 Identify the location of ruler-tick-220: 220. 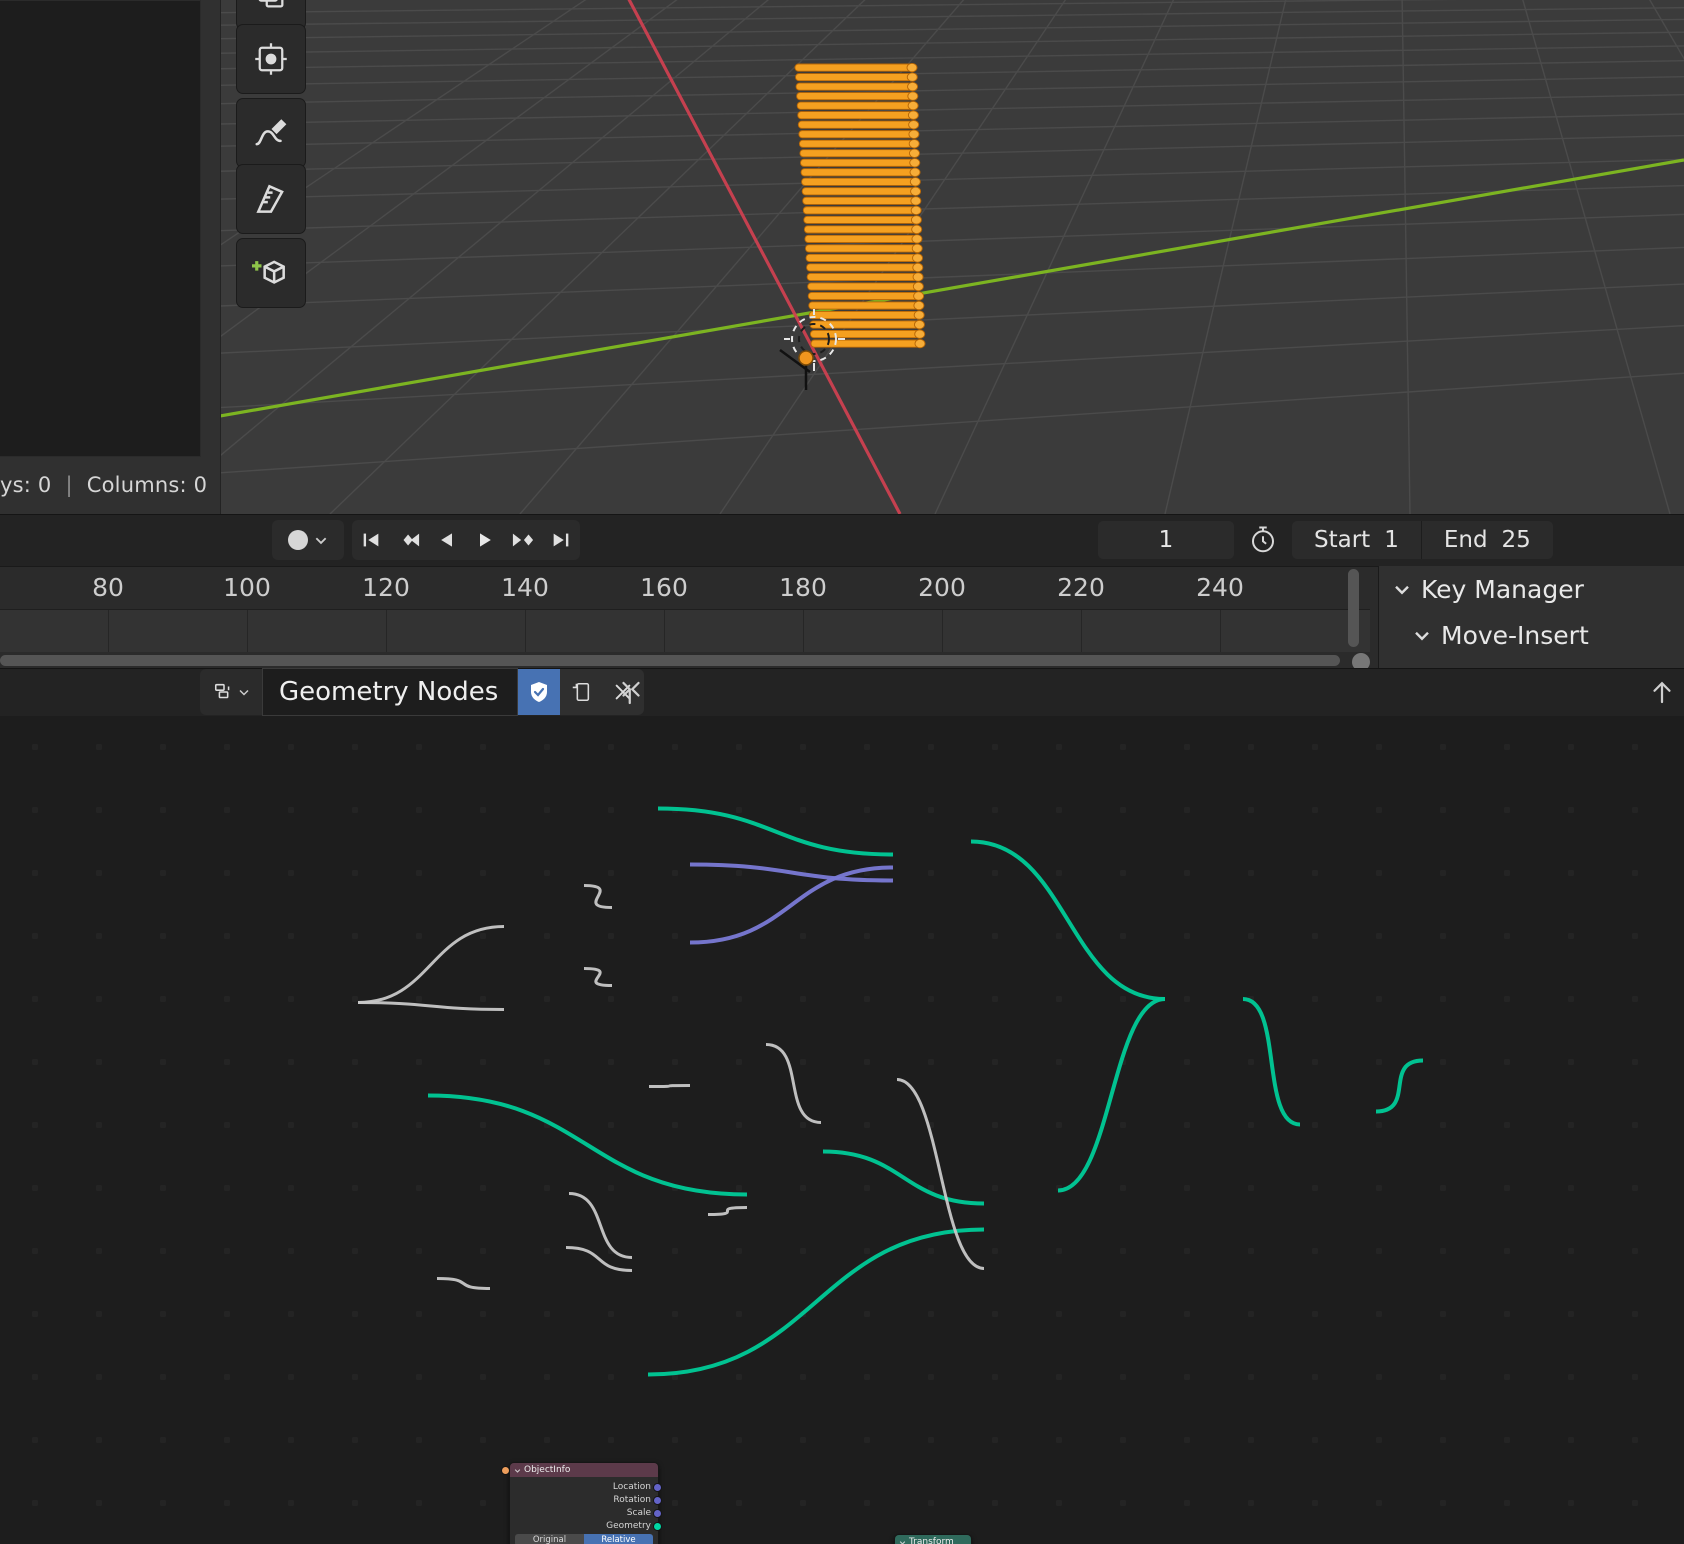
(1081, 587).